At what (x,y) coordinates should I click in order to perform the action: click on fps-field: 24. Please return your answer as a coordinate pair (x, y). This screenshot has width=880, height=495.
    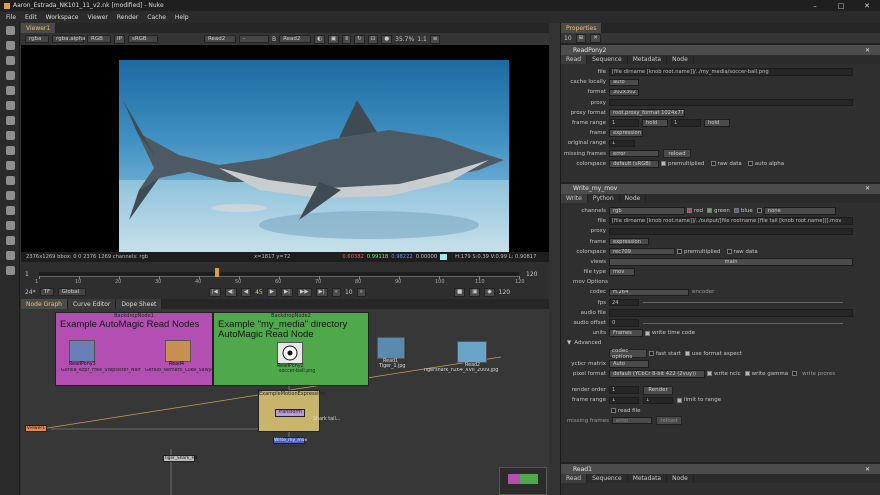
    Looking at the image, I should click on (624, 302).